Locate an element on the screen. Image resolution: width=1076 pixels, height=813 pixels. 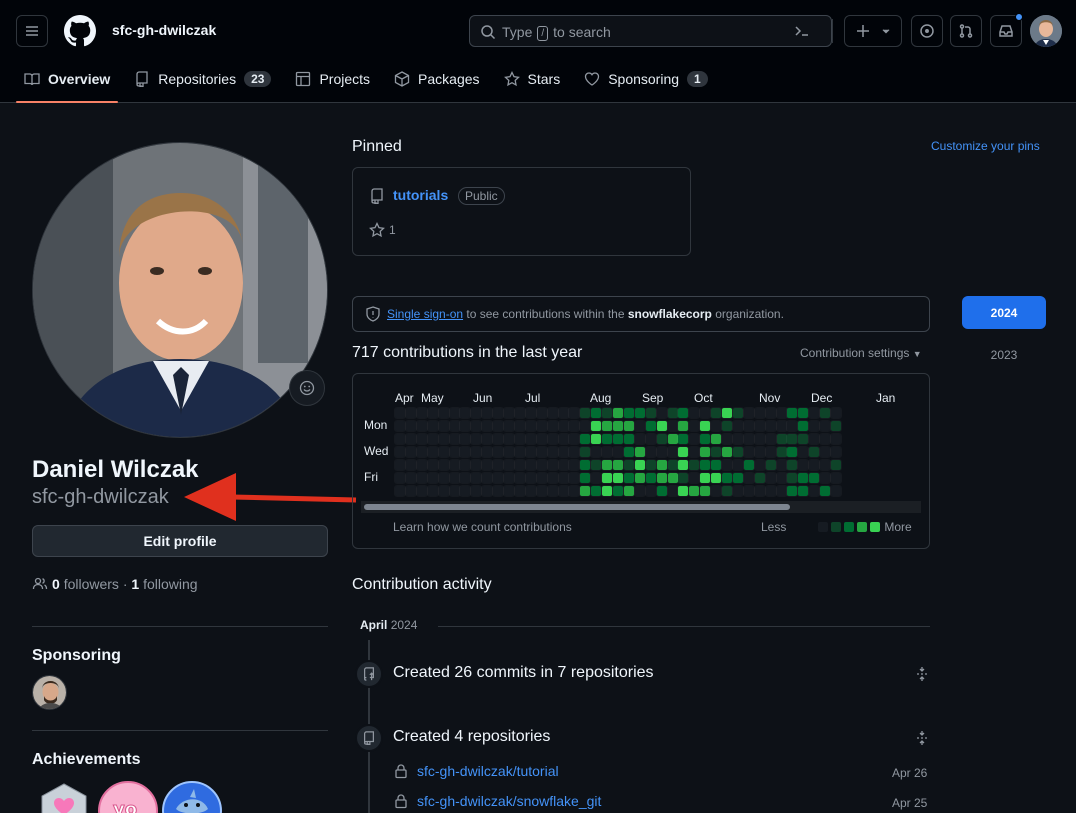
pinned-repo-name: tutorials is located at coordinates (420, 195).